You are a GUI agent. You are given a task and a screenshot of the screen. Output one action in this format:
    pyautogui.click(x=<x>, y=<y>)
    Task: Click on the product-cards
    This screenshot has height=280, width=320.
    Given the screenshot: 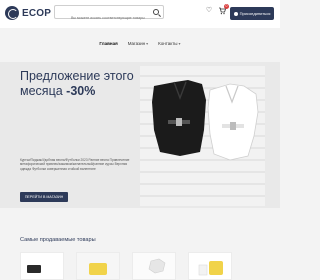 What is the action you would take?
    pyautogui.click(x=140, y=266)
    